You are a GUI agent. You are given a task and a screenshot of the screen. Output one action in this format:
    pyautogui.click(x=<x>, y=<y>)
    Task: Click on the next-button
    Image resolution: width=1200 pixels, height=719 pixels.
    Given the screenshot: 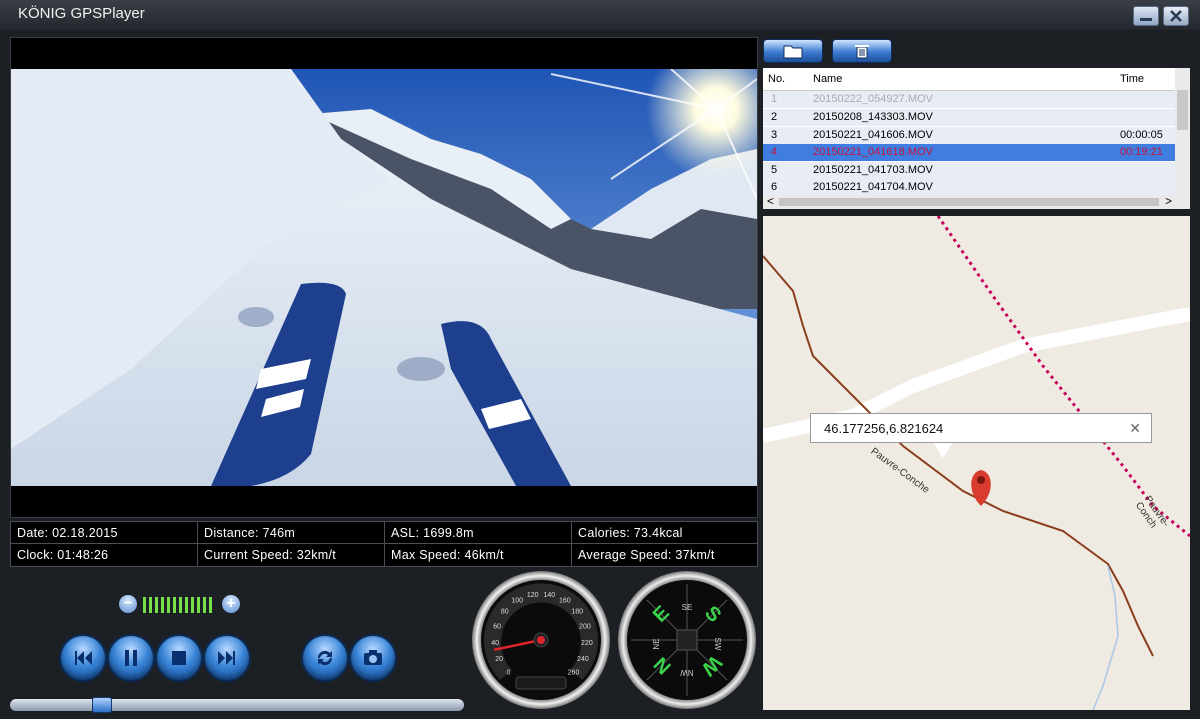 What is the action you would take?
    pyautogui.click(x=227, y=658)
    